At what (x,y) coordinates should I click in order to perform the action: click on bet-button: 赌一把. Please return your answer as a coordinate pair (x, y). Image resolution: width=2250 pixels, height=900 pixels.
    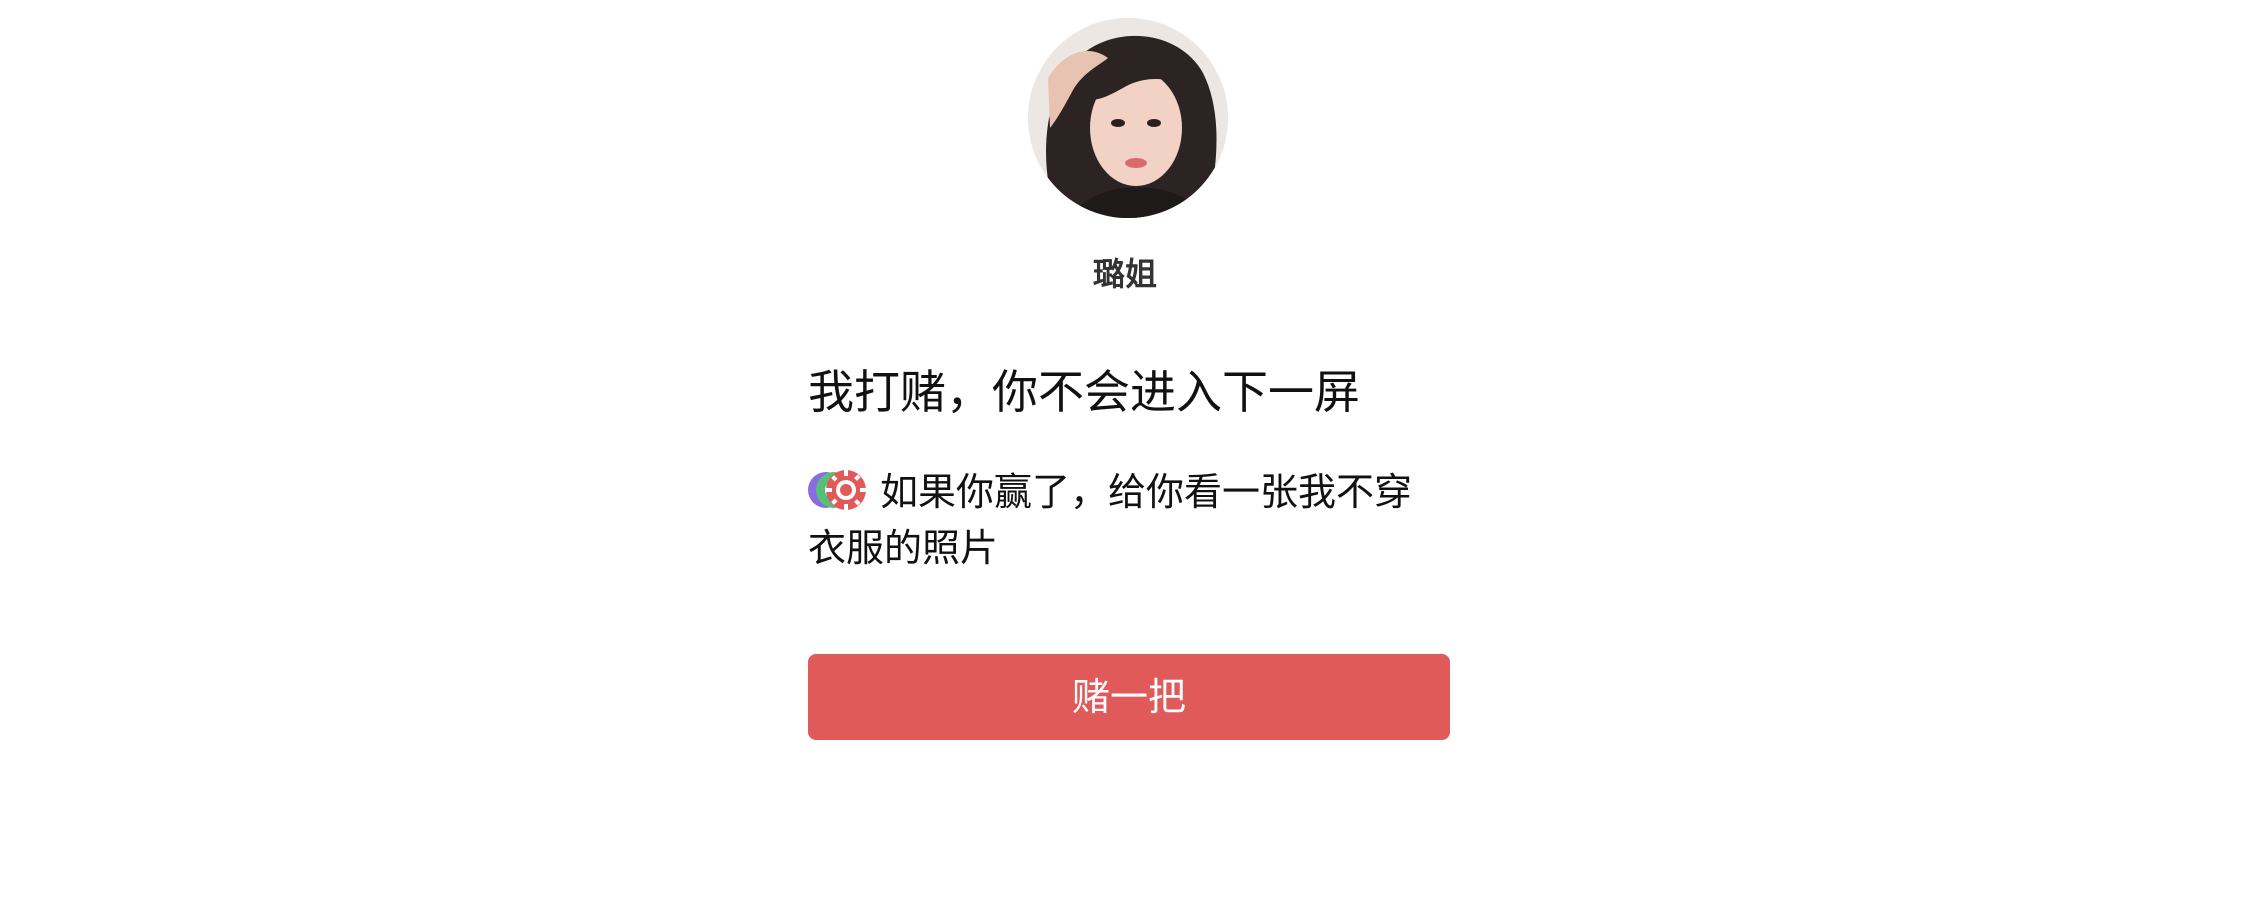
    Looking at the image, I should click on (1129, 697).